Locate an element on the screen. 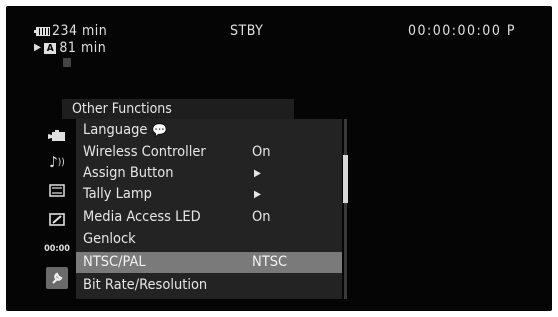  timecode-icon: 00:00 is located at coordinates (57, 249).